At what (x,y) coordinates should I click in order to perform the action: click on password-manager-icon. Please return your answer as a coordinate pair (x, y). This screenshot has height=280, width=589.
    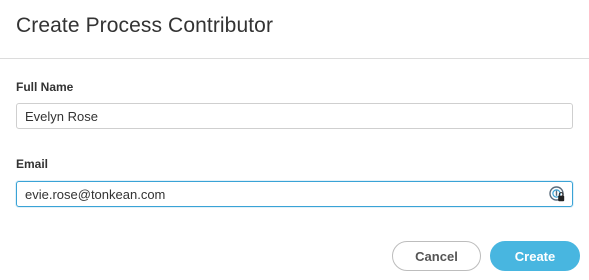
    Looking at the image, I should click on (557, 194).